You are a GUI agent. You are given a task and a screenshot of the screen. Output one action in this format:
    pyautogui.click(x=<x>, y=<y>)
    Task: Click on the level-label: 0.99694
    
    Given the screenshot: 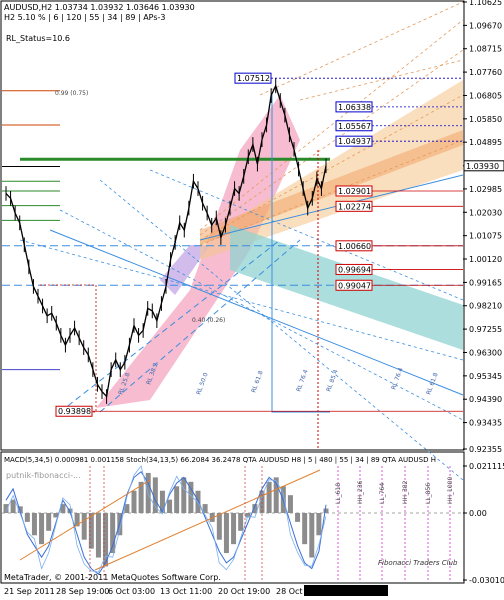 What is the action you would take?
    pyautogui.click(x=354, y=269)
    